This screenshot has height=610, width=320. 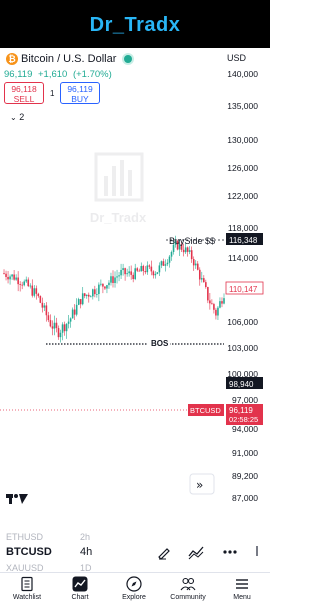 I want to click on double-chevron-right-icon: », so click(x=199, y=485).